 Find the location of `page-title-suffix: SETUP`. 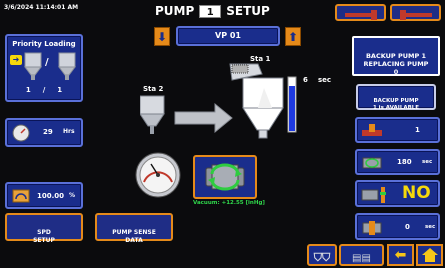

page-title-suffix: SETUP is located at coordinates (248, 11).